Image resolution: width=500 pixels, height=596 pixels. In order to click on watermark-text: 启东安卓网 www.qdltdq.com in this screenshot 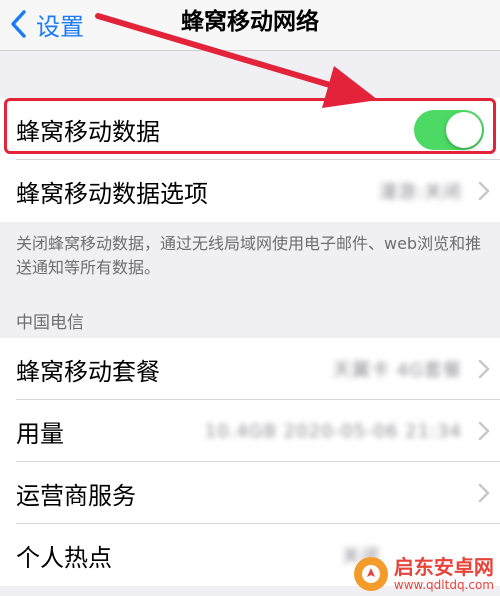, I will do `click(444, 574)`.